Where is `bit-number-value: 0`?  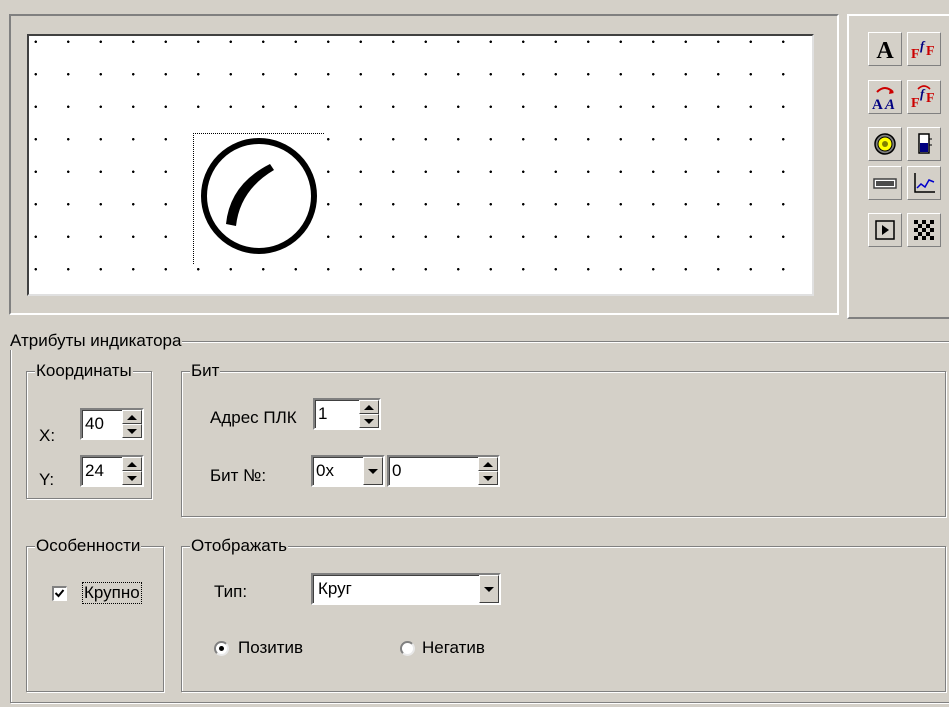 bit-number-value: 0 is located at coordinates (397, 470).